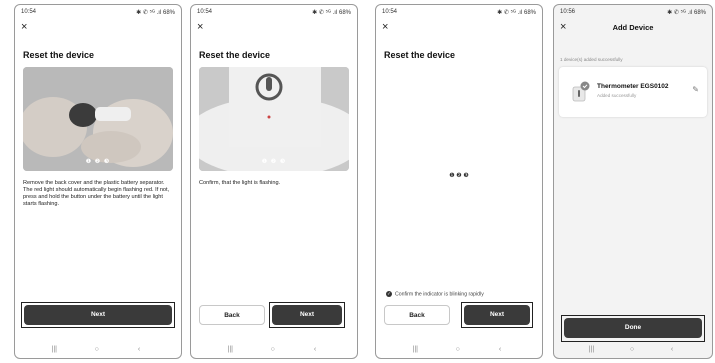  What do you see at coordinates (633, 27) in the screenshot?
I see `page-title: Add Device` at bounding box center [633, 27].